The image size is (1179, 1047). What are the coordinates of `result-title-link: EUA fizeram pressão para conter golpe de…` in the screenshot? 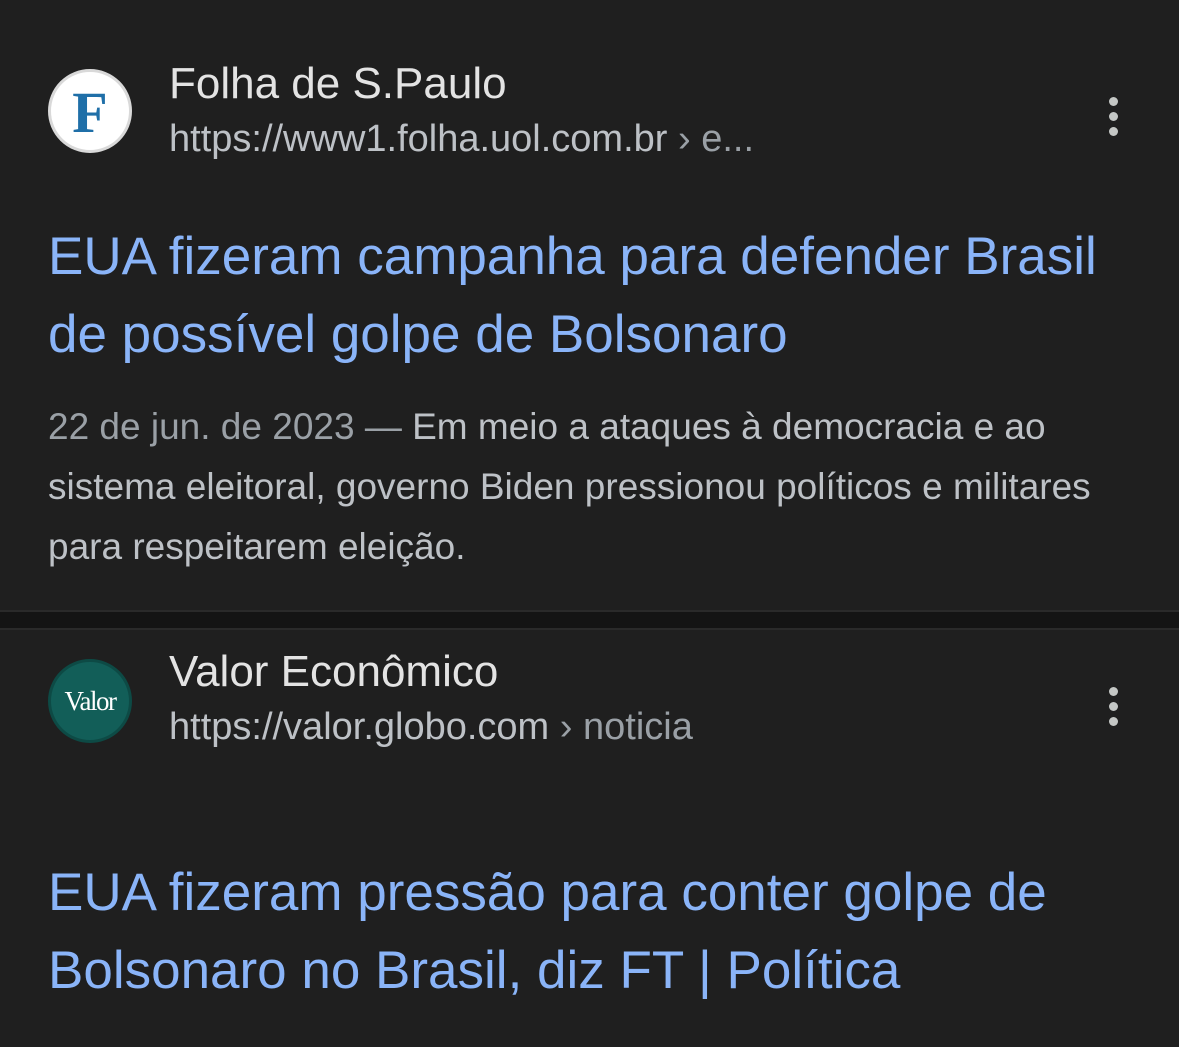 It's located at (598, 932).